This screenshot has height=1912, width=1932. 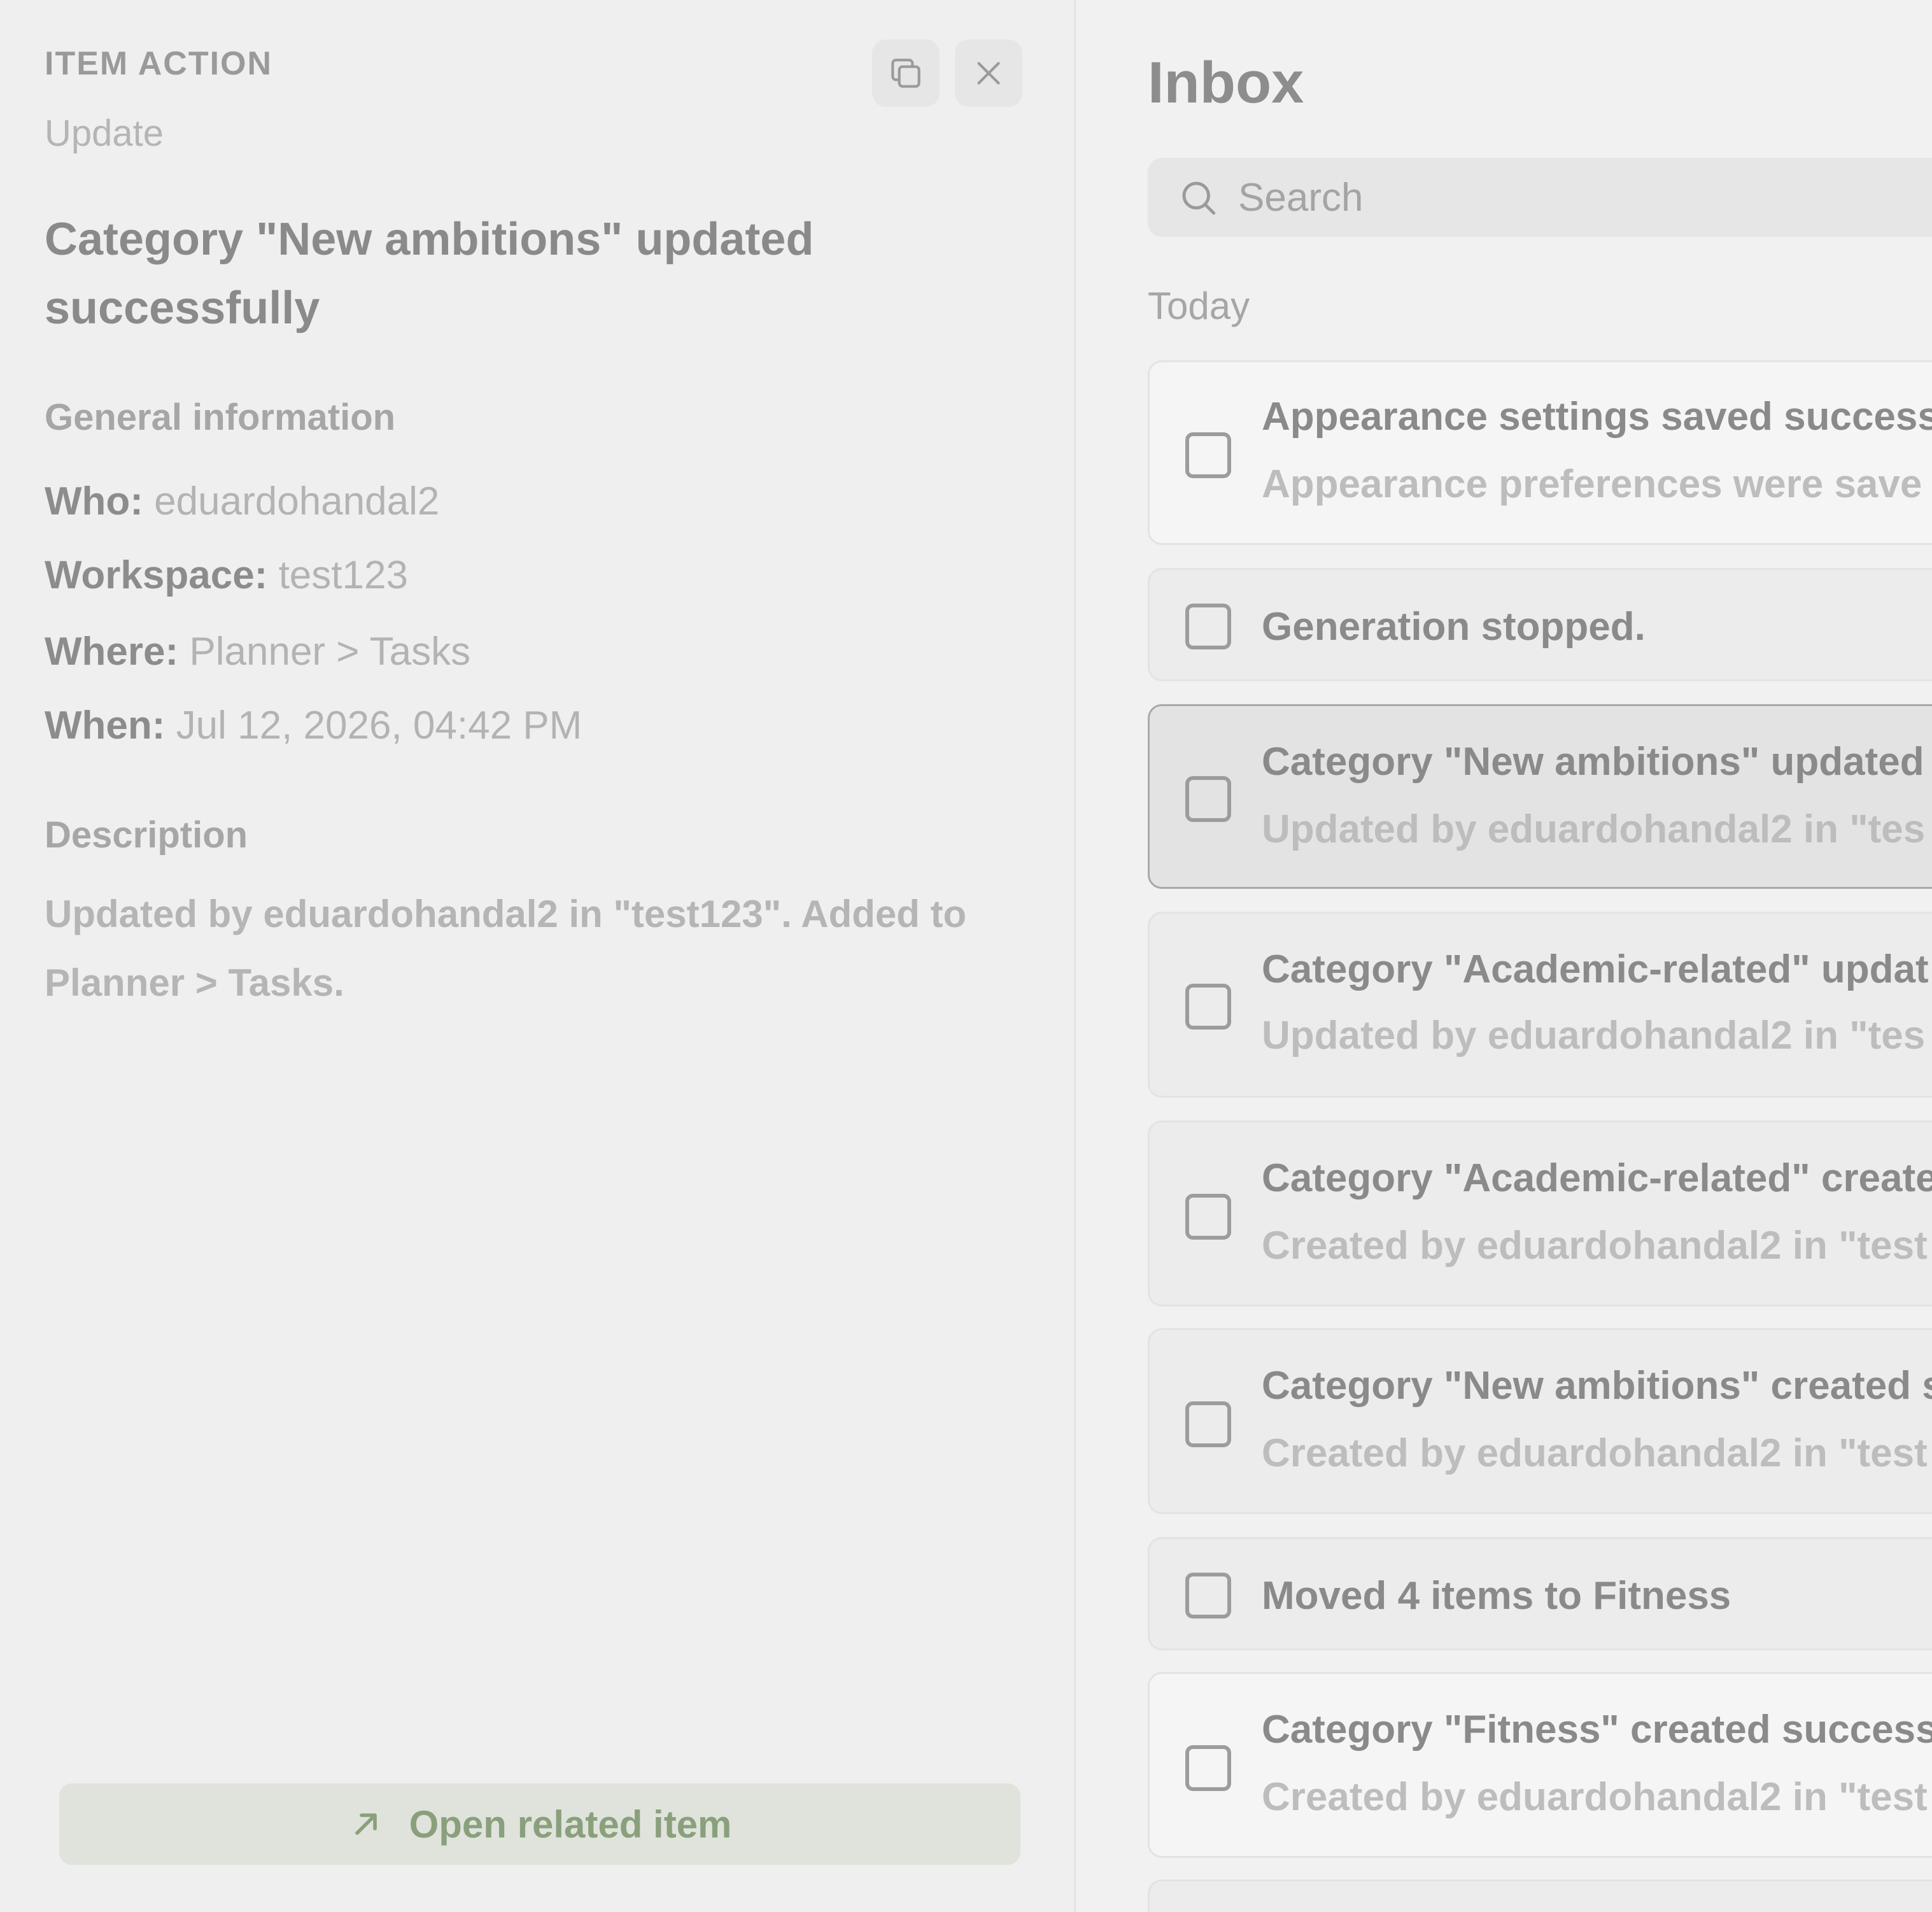 What do you see at coordinates (570, 1824) in the screenshot?
I see `open-related-item-label: Open related item` at bounding box center [570, 1824].